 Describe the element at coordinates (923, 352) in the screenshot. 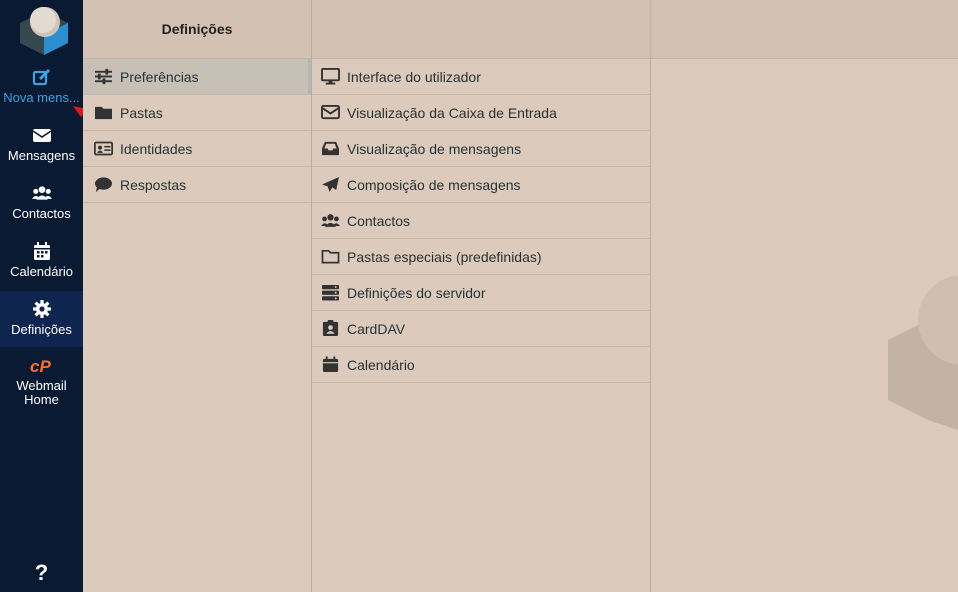

I see `watermark-logo-icon` at that location.